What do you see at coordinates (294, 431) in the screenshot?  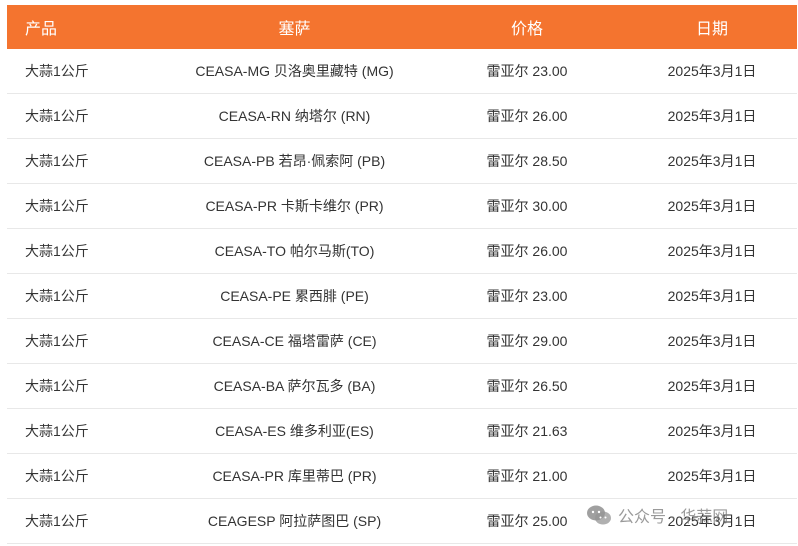 I see `cell-market: CEASA-ES 维多利亚(ES)` at bounding box center [294, 431].